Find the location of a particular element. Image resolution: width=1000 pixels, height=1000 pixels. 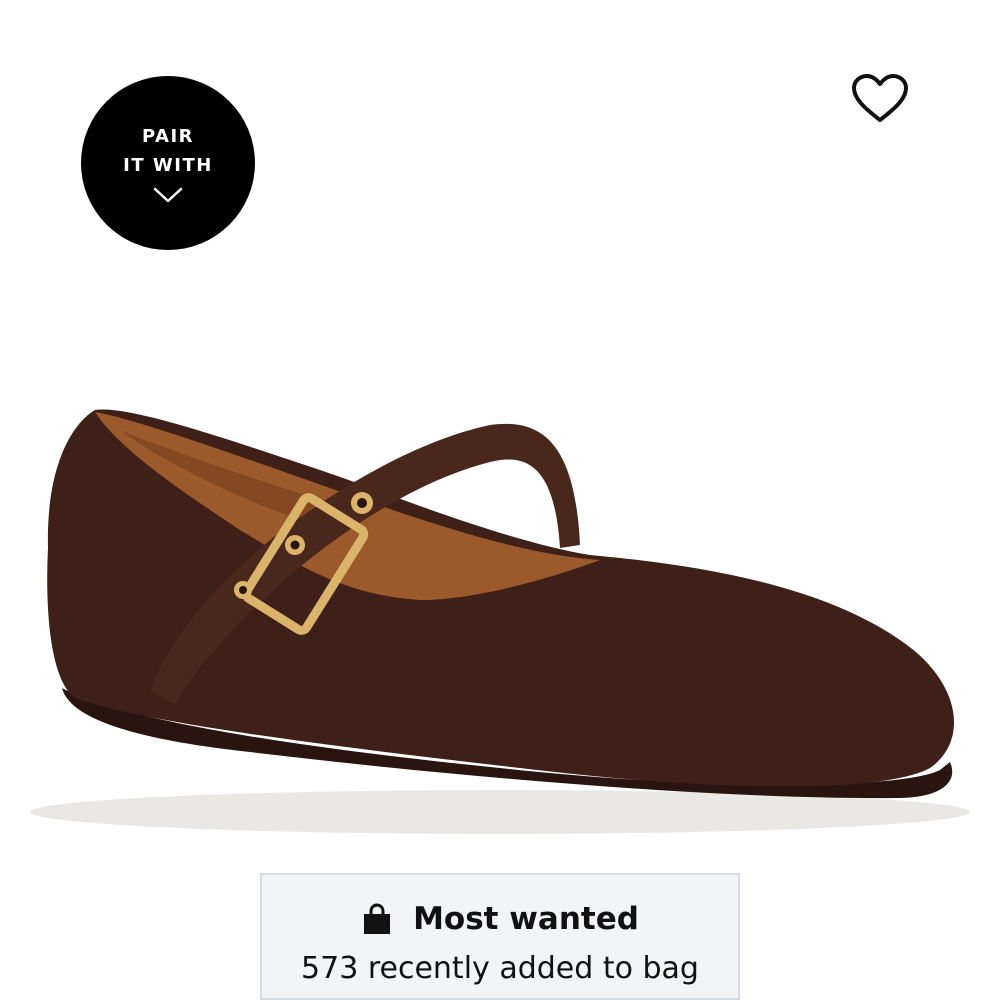

heart-outline-icon is located at coordinates (880, 98).